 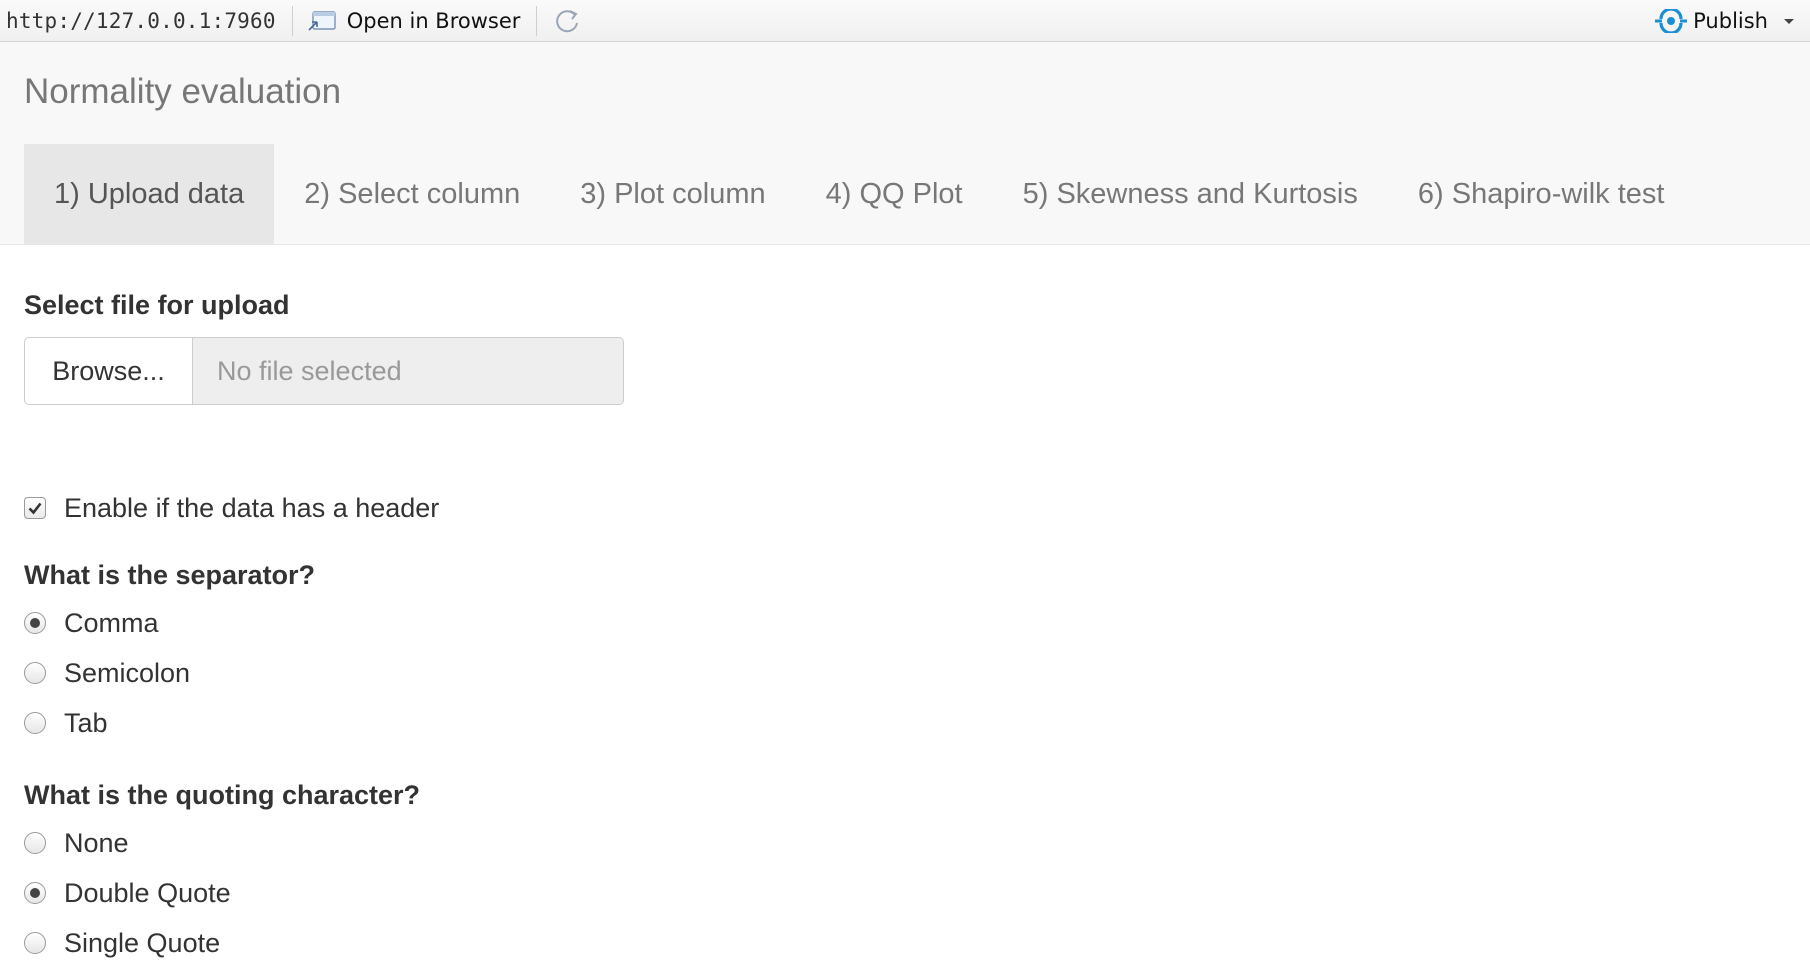 What do you see at coordinates (222, 795) in the screenshot?
I see `quote-label: What is the quoting character?` at bounding box center [222, 795].